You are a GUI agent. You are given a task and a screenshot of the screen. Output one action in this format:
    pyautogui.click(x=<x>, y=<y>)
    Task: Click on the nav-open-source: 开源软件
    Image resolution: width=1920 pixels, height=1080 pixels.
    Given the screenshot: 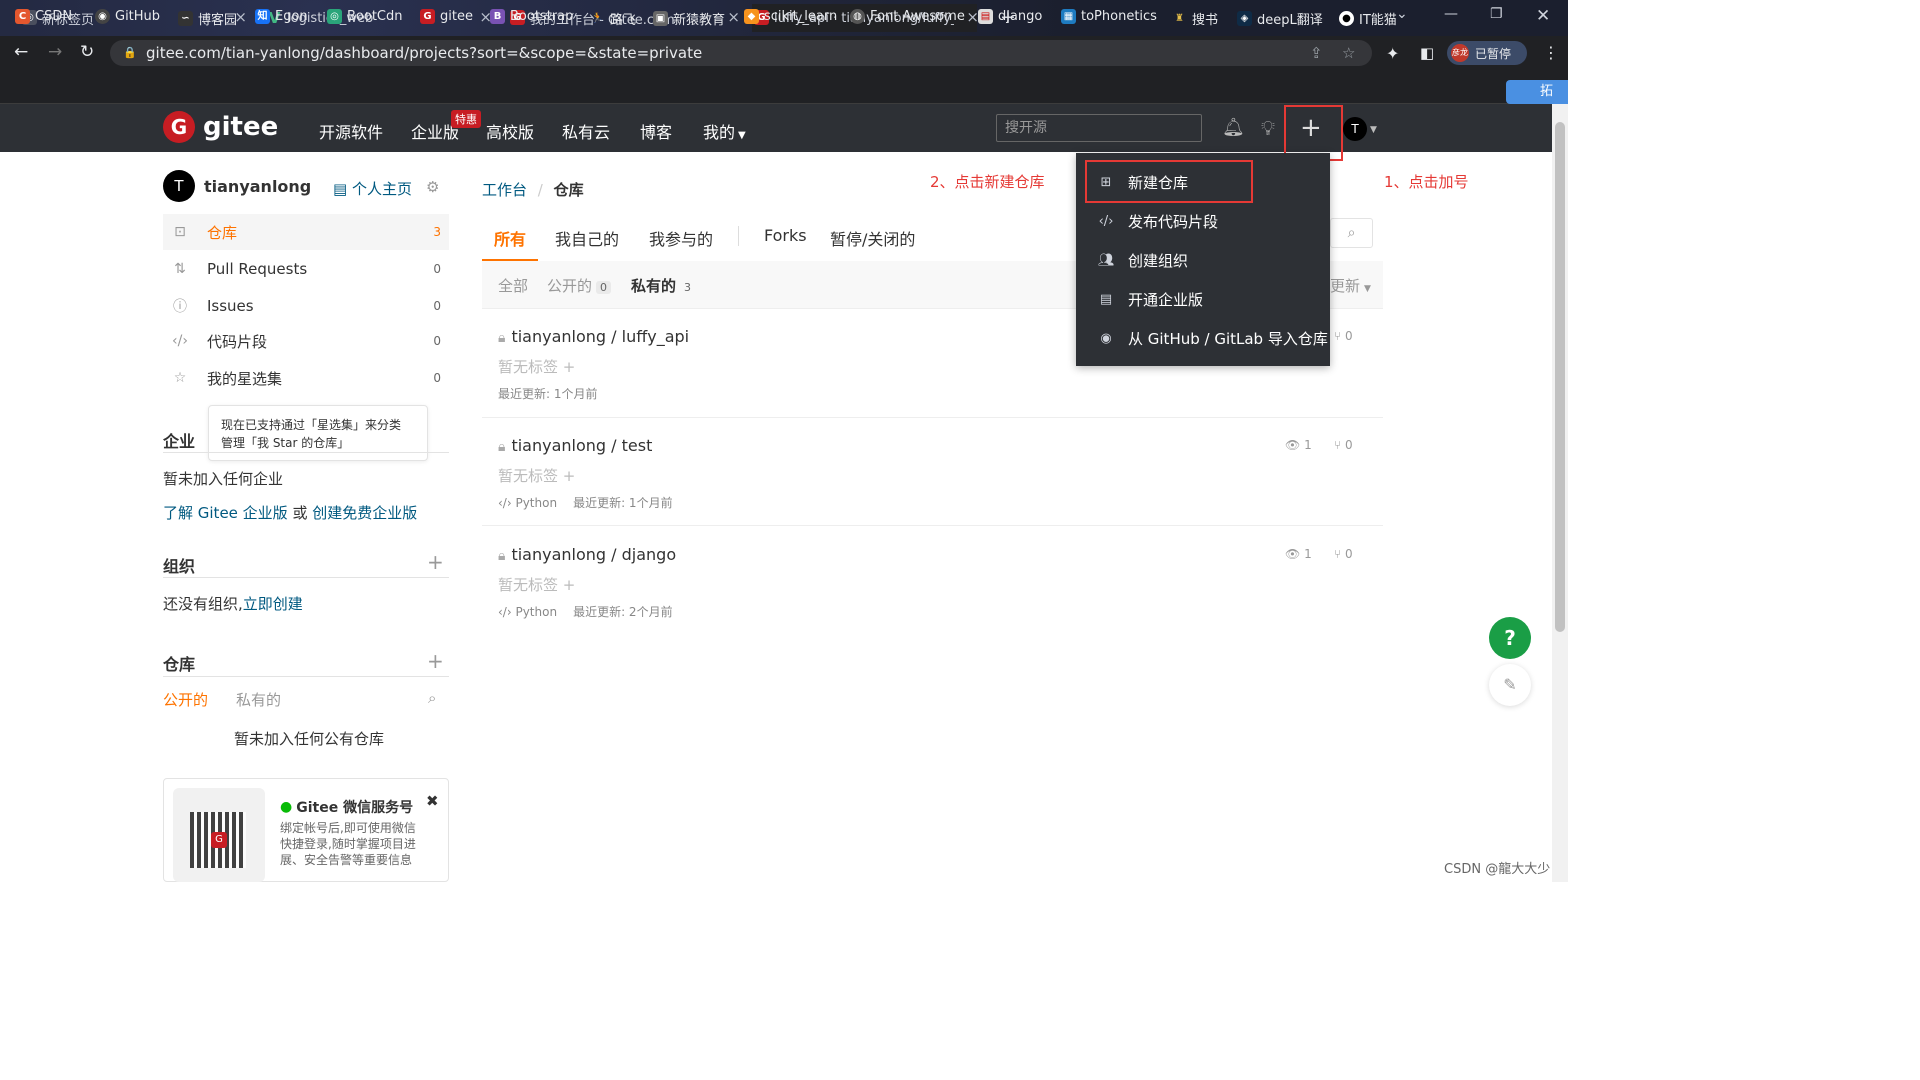 What is the action you would take?
    pyautogui.click(x=351, y=131)
    